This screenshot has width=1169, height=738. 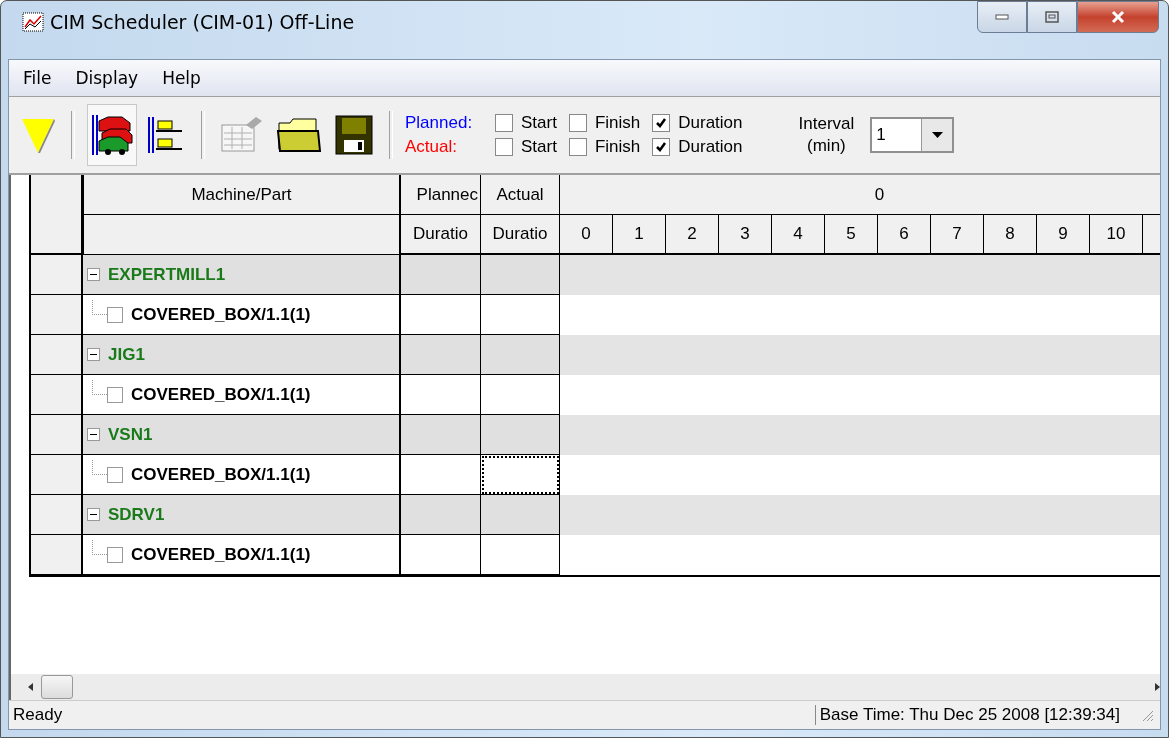 I want to click on dropdown-button, so click(x=937, y=135).